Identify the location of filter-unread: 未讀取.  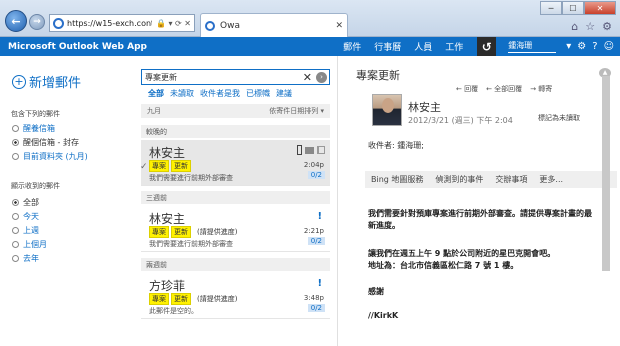
(182, 93).